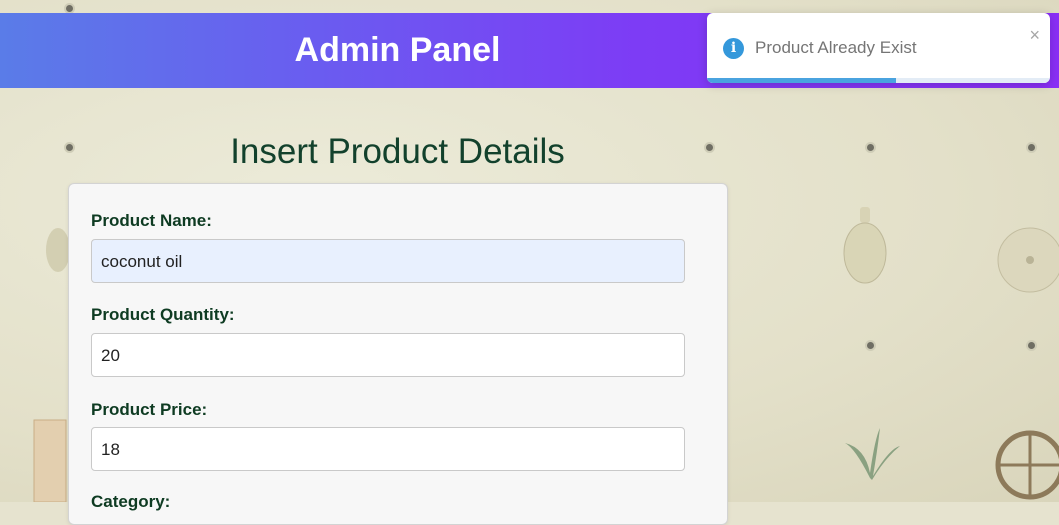 This screenshot has width=1059, height=525. I want to click on product-price-label: Product Price:, so click(149, 409).